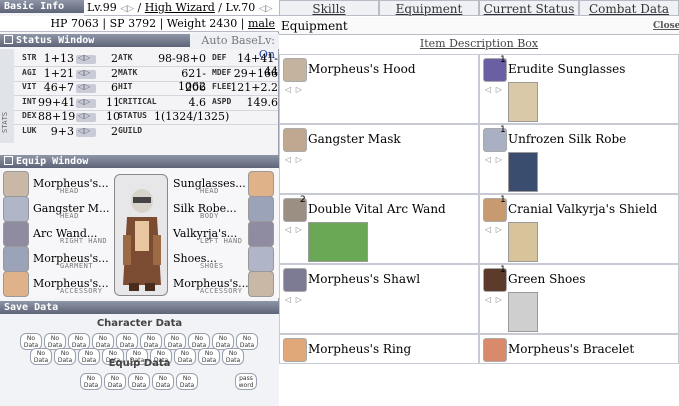  What do you see at coordinates (224, 184) in the screenshot?
I see `equip-slot-right-head: Sunglasses... HEAD` at bounding box center [224, 184].